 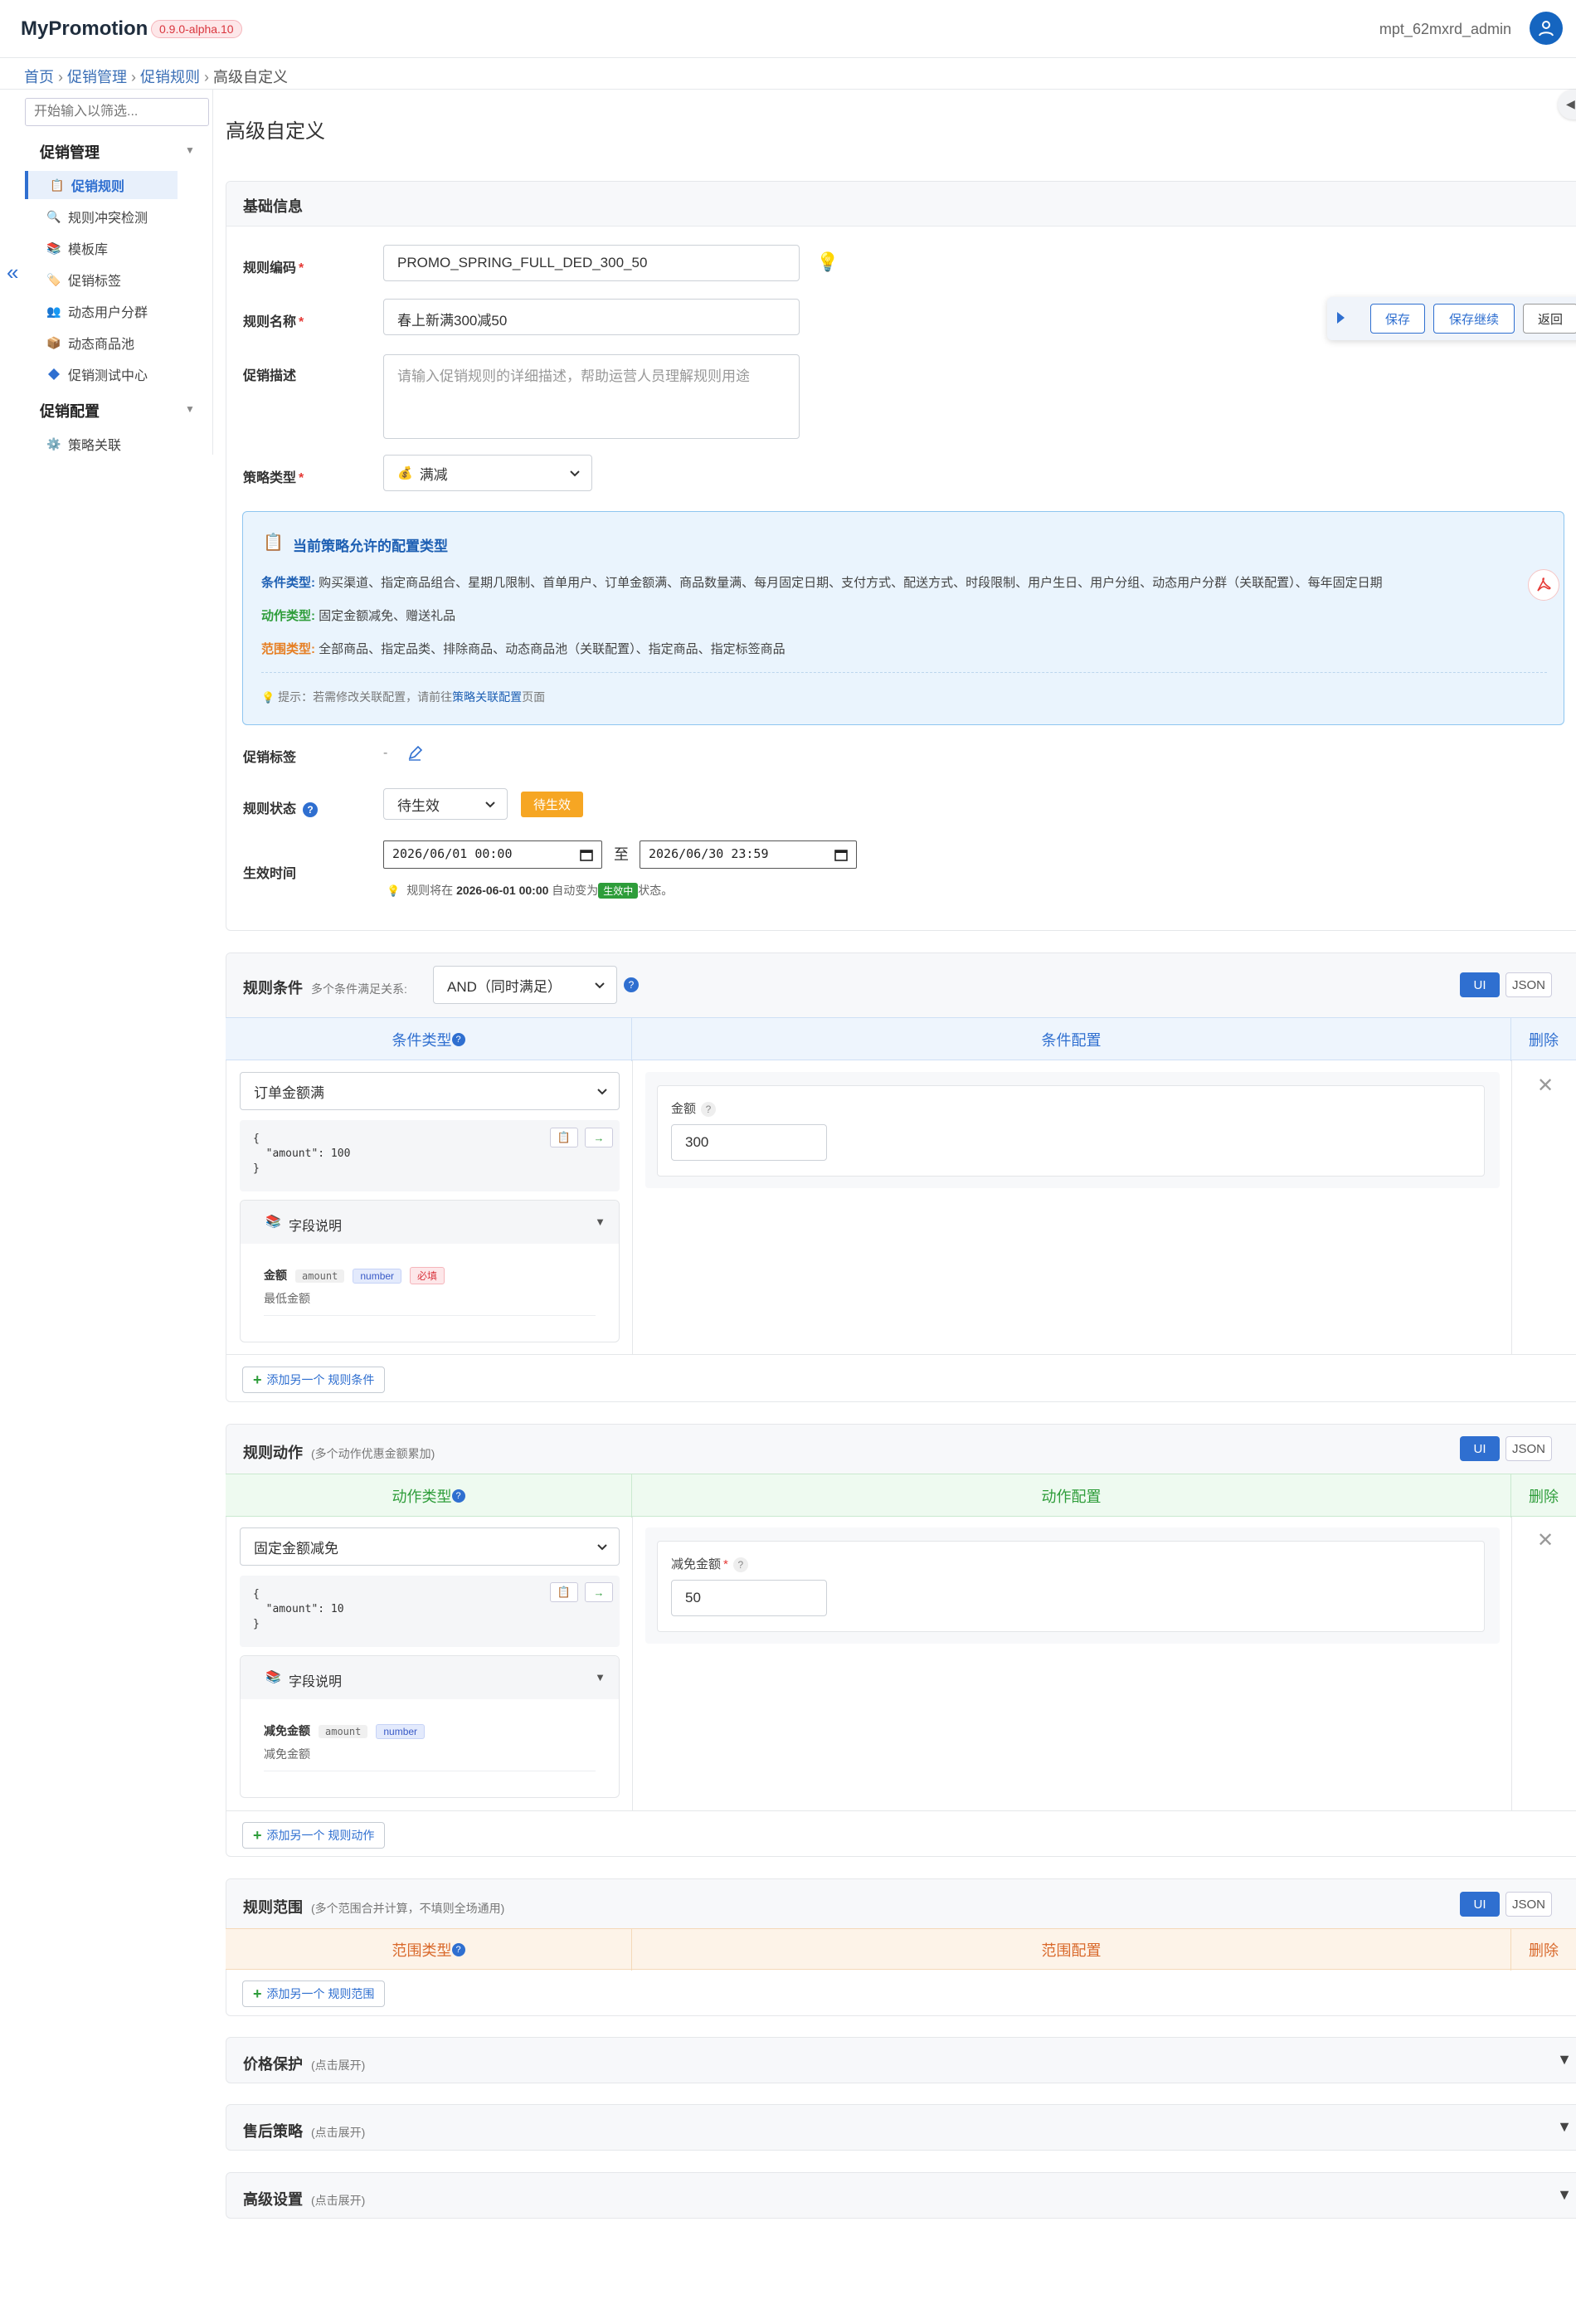 What do you see at coordinates (430, 1677) in the screenshot?
I see `action-fields-header: 📚 字段说明 ▼` at bounding box center [430, 1677].